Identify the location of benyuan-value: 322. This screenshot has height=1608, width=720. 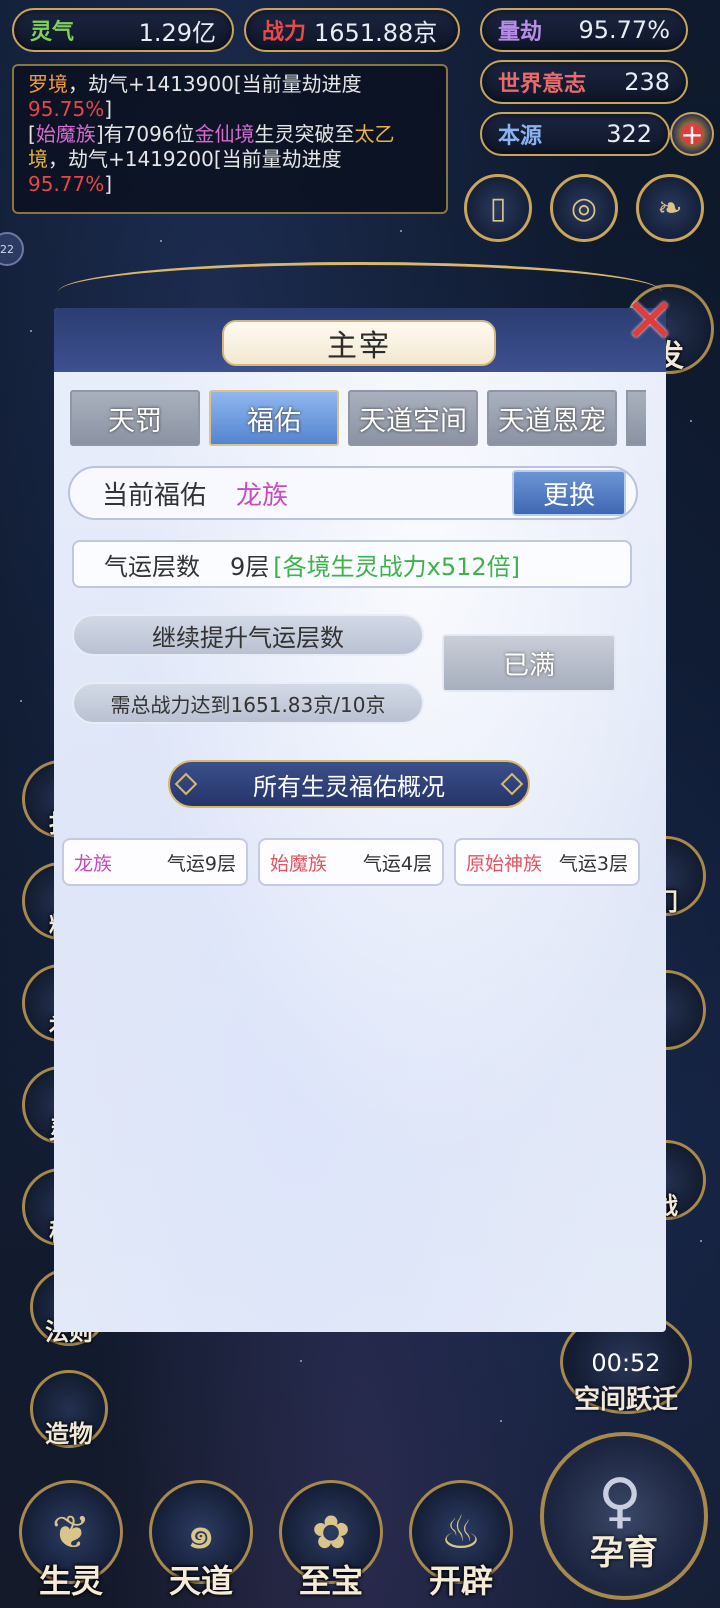
(629, 134).